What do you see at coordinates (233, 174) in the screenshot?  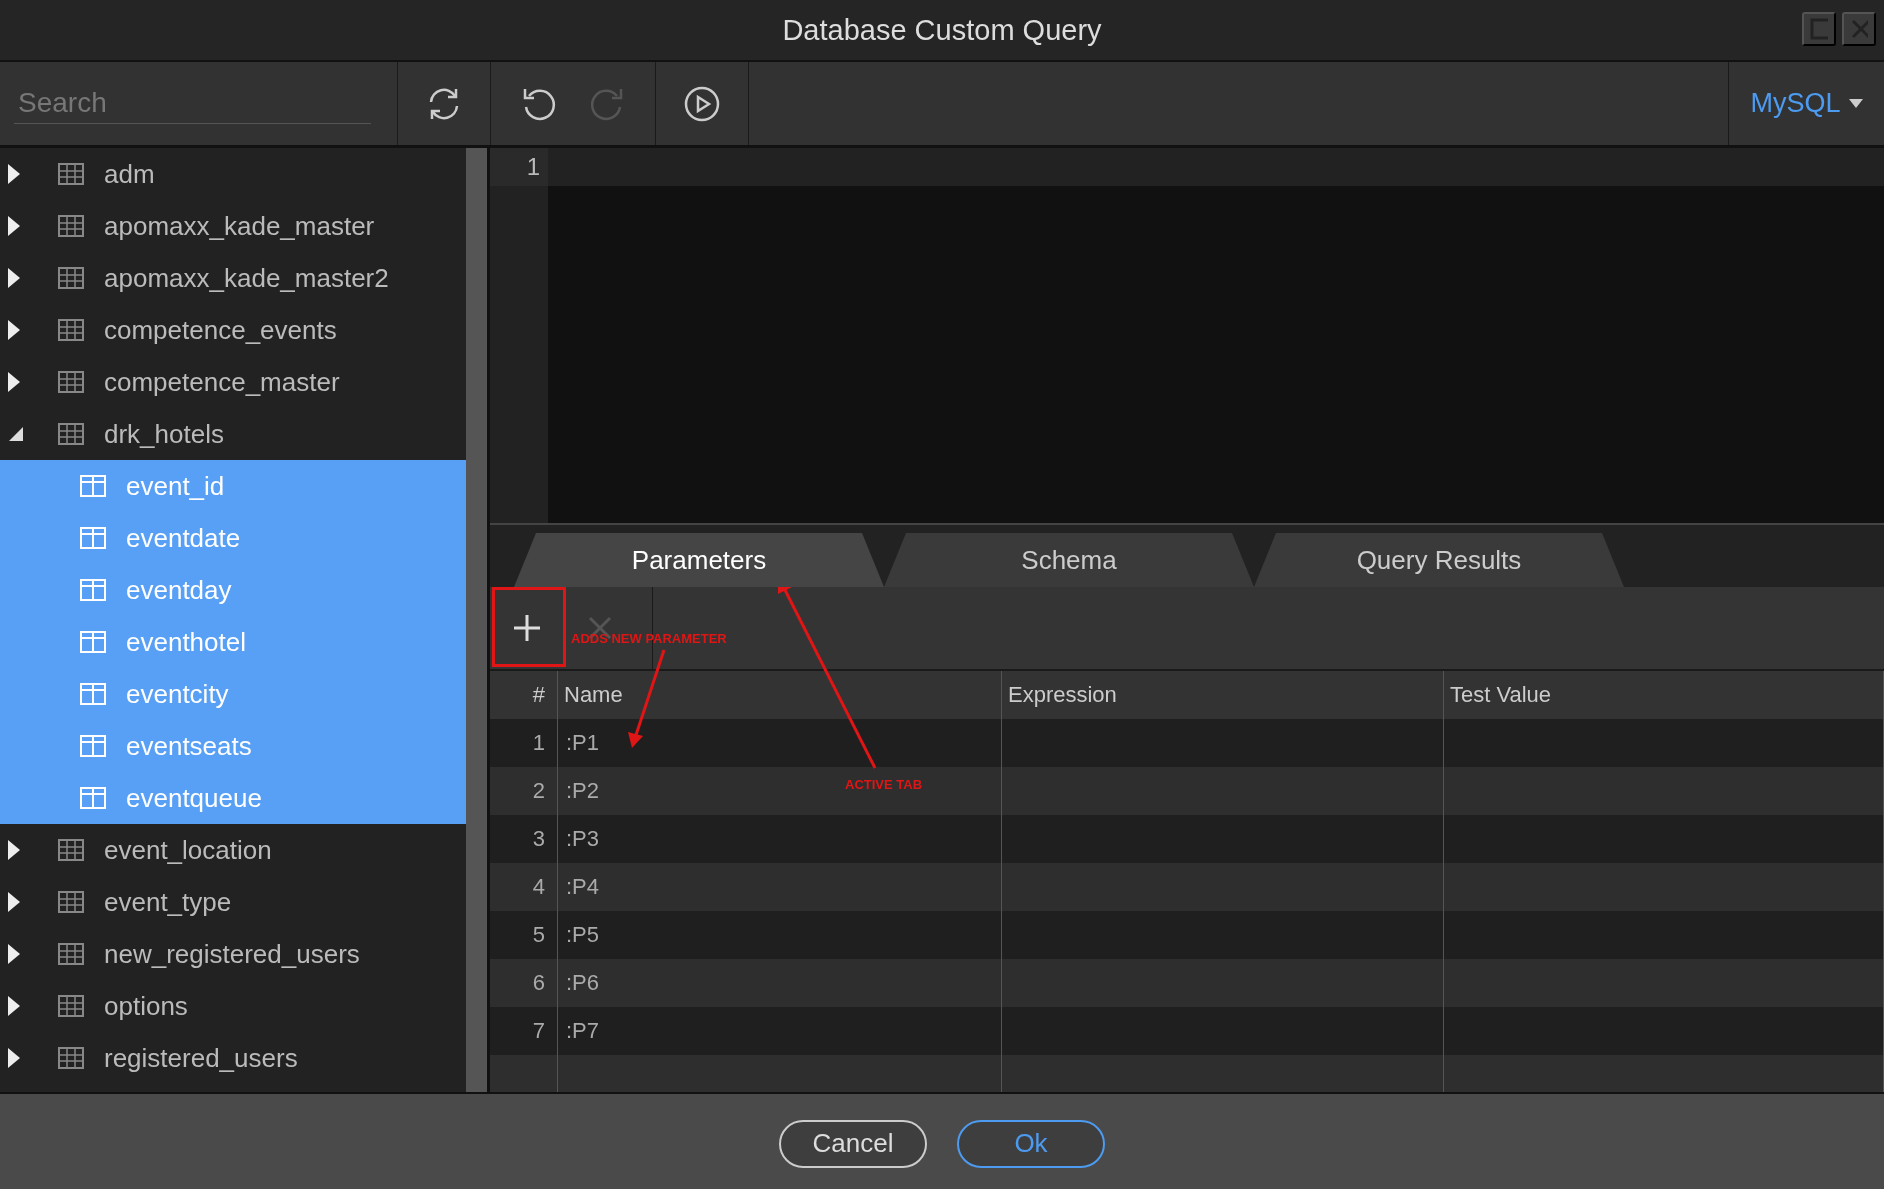 I see `tree-item: adm` at bounding box center [233, 174].